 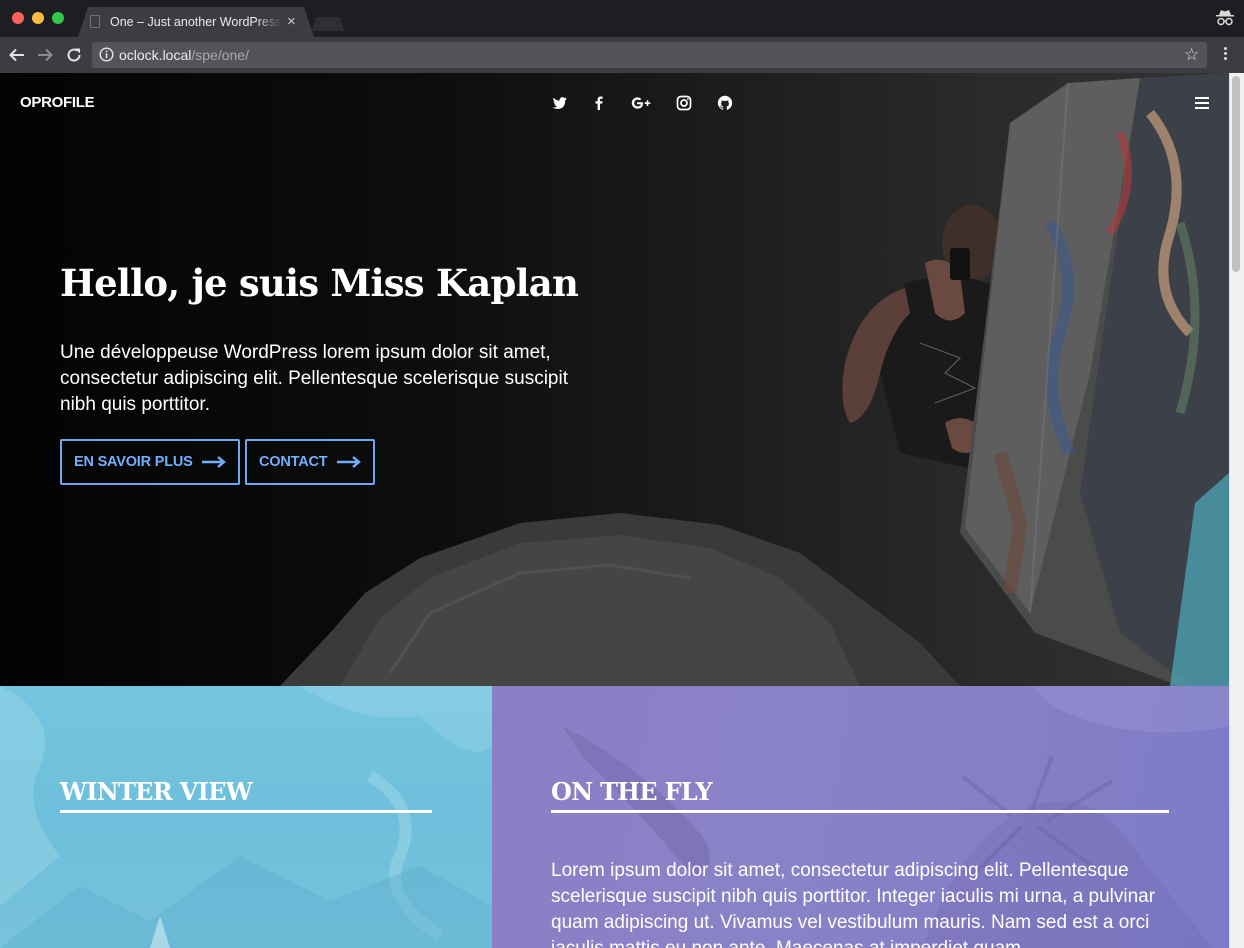 What do you see at coordinates (622, 18) in the screenshot?
I see `browser-titlebar: One – Just another WordPress site ×` at bounding box center [622, 18].